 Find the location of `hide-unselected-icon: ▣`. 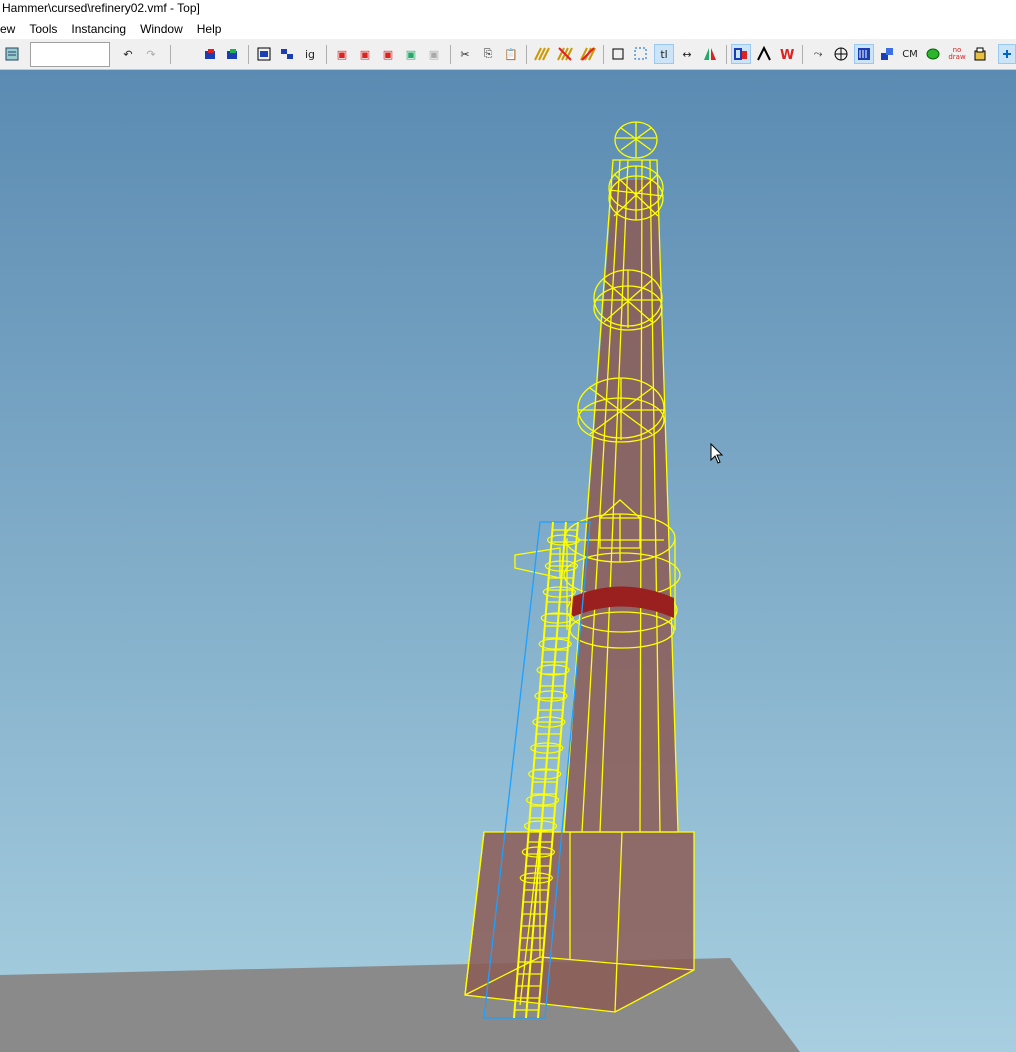

hide-unselected-icon: ▣ is located at coordinates (365, 54).